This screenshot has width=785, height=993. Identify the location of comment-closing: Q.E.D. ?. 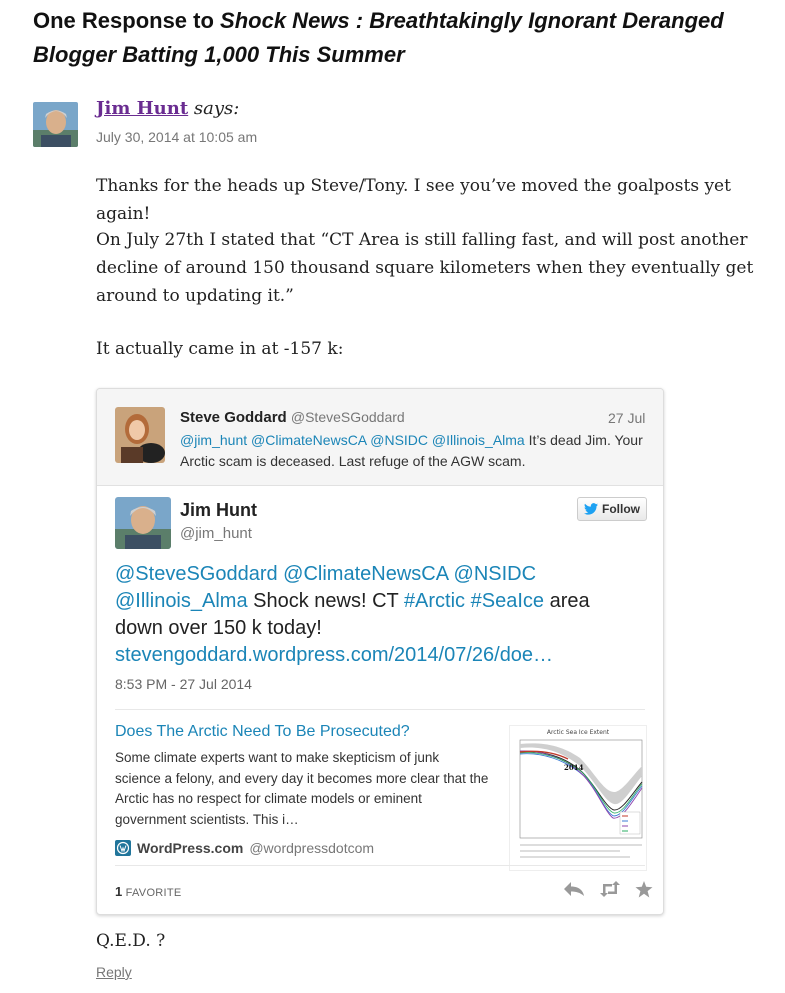
(131, 941).